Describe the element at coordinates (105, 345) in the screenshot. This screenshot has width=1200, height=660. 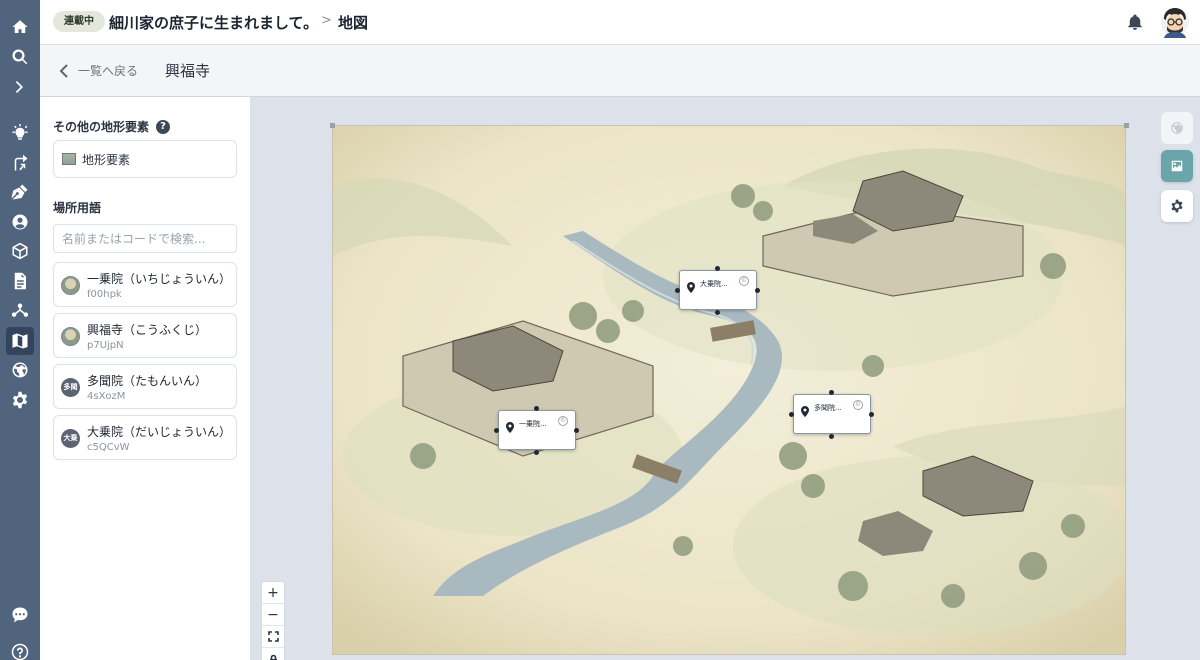
I see `place-code: p7UjpN` at that location.